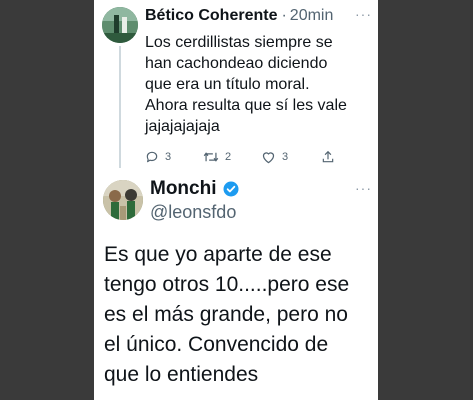 The width and height of the screenshot is (473, 400). I want to click on text-line: han cachondeao diciendo, so click(236, 63).